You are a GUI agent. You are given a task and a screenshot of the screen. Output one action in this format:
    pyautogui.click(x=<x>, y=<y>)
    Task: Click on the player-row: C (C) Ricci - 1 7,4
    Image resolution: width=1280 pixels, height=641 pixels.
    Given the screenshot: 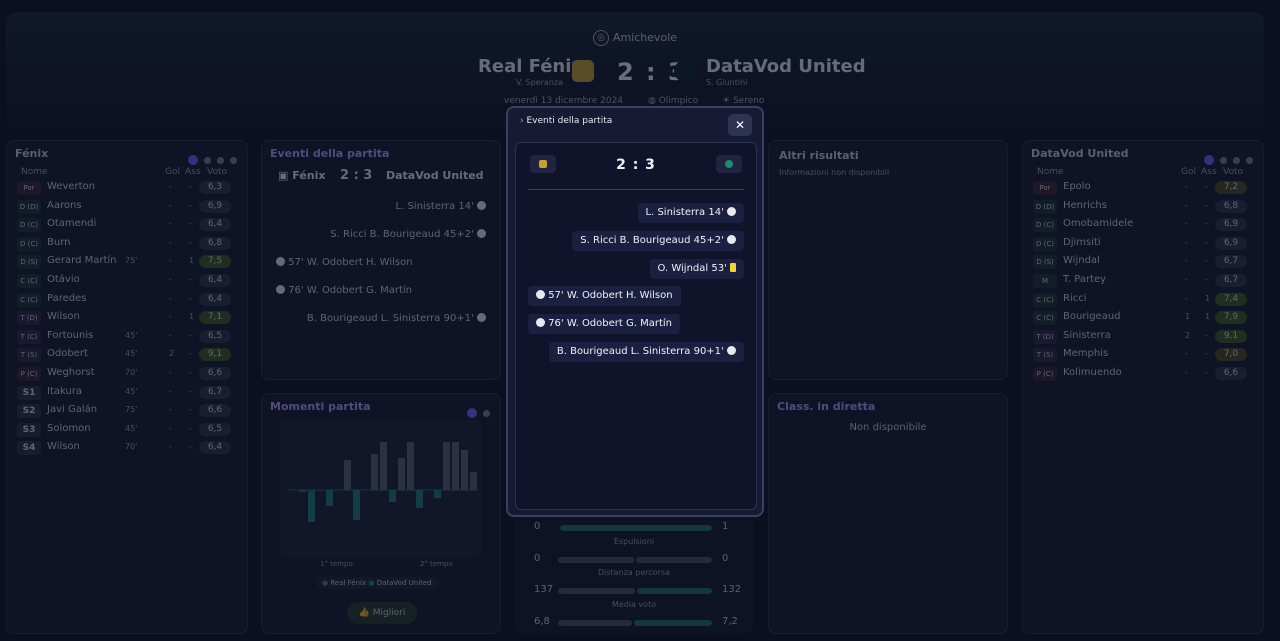 What is the action you would take?
    pyautogui.click(x=1140, y=300)
    